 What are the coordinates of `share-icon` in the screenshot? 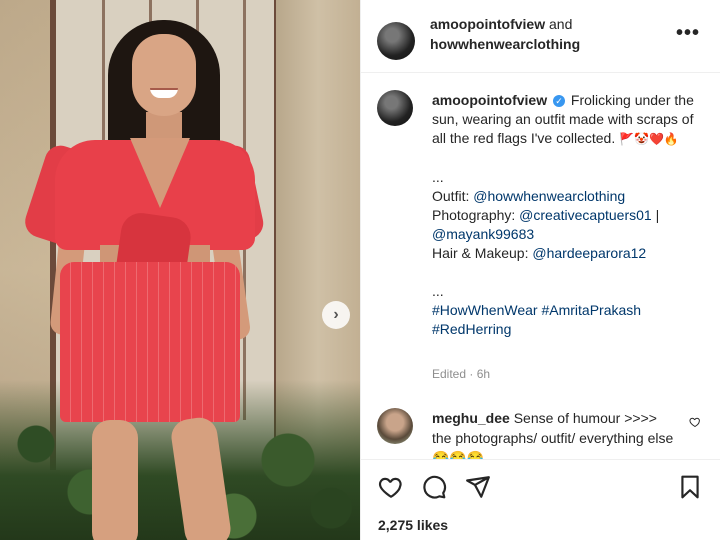 It's located at (478, 487).